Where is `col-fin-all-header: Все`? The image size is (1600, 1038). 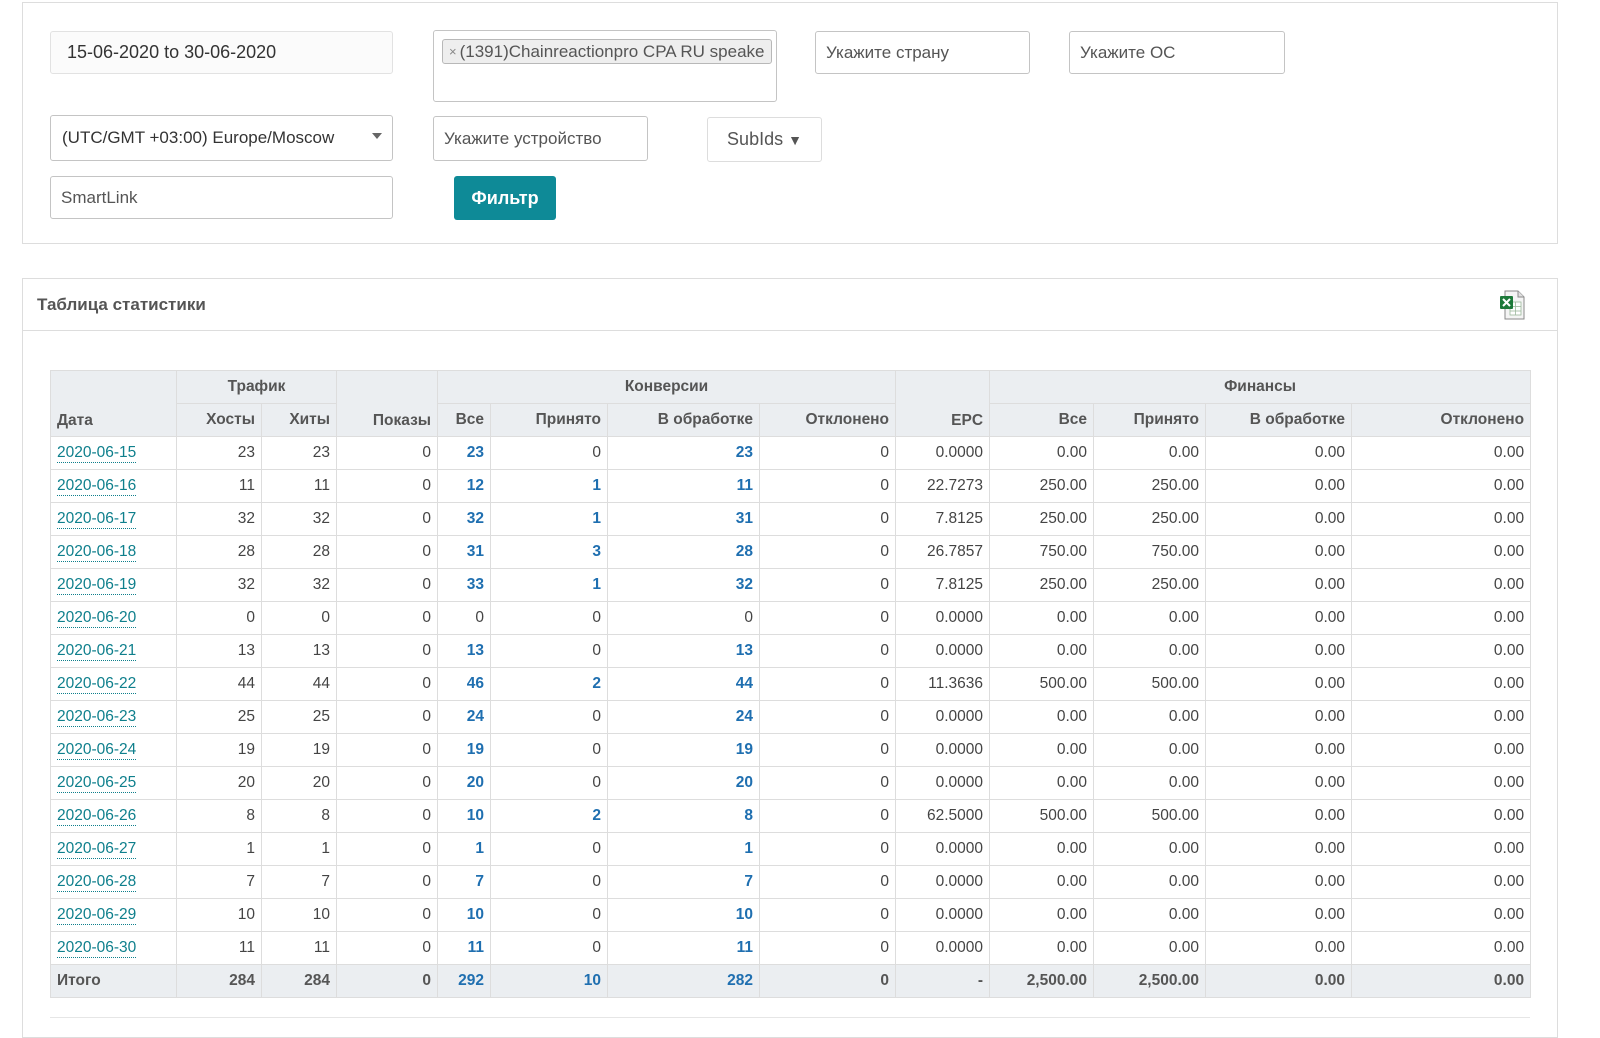 col-fin-all-header: Все is located at coordinates (1042, 420).